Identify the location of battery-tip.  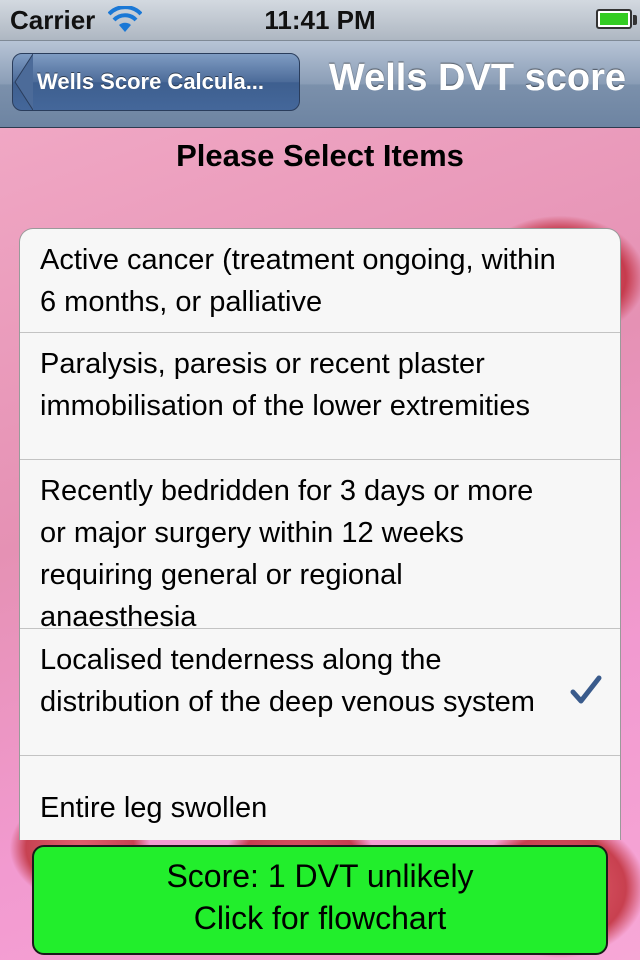
(635, 20).